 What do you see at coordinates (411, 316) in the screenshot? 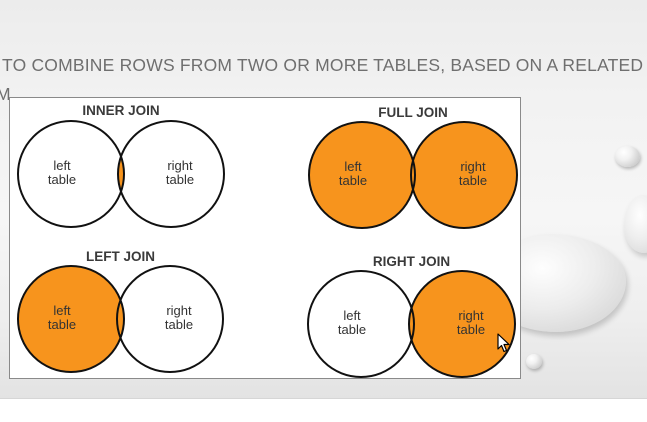
I see `venn-right-join: RIGHT JOINleft tableright table` at bounding box center [411, 316].